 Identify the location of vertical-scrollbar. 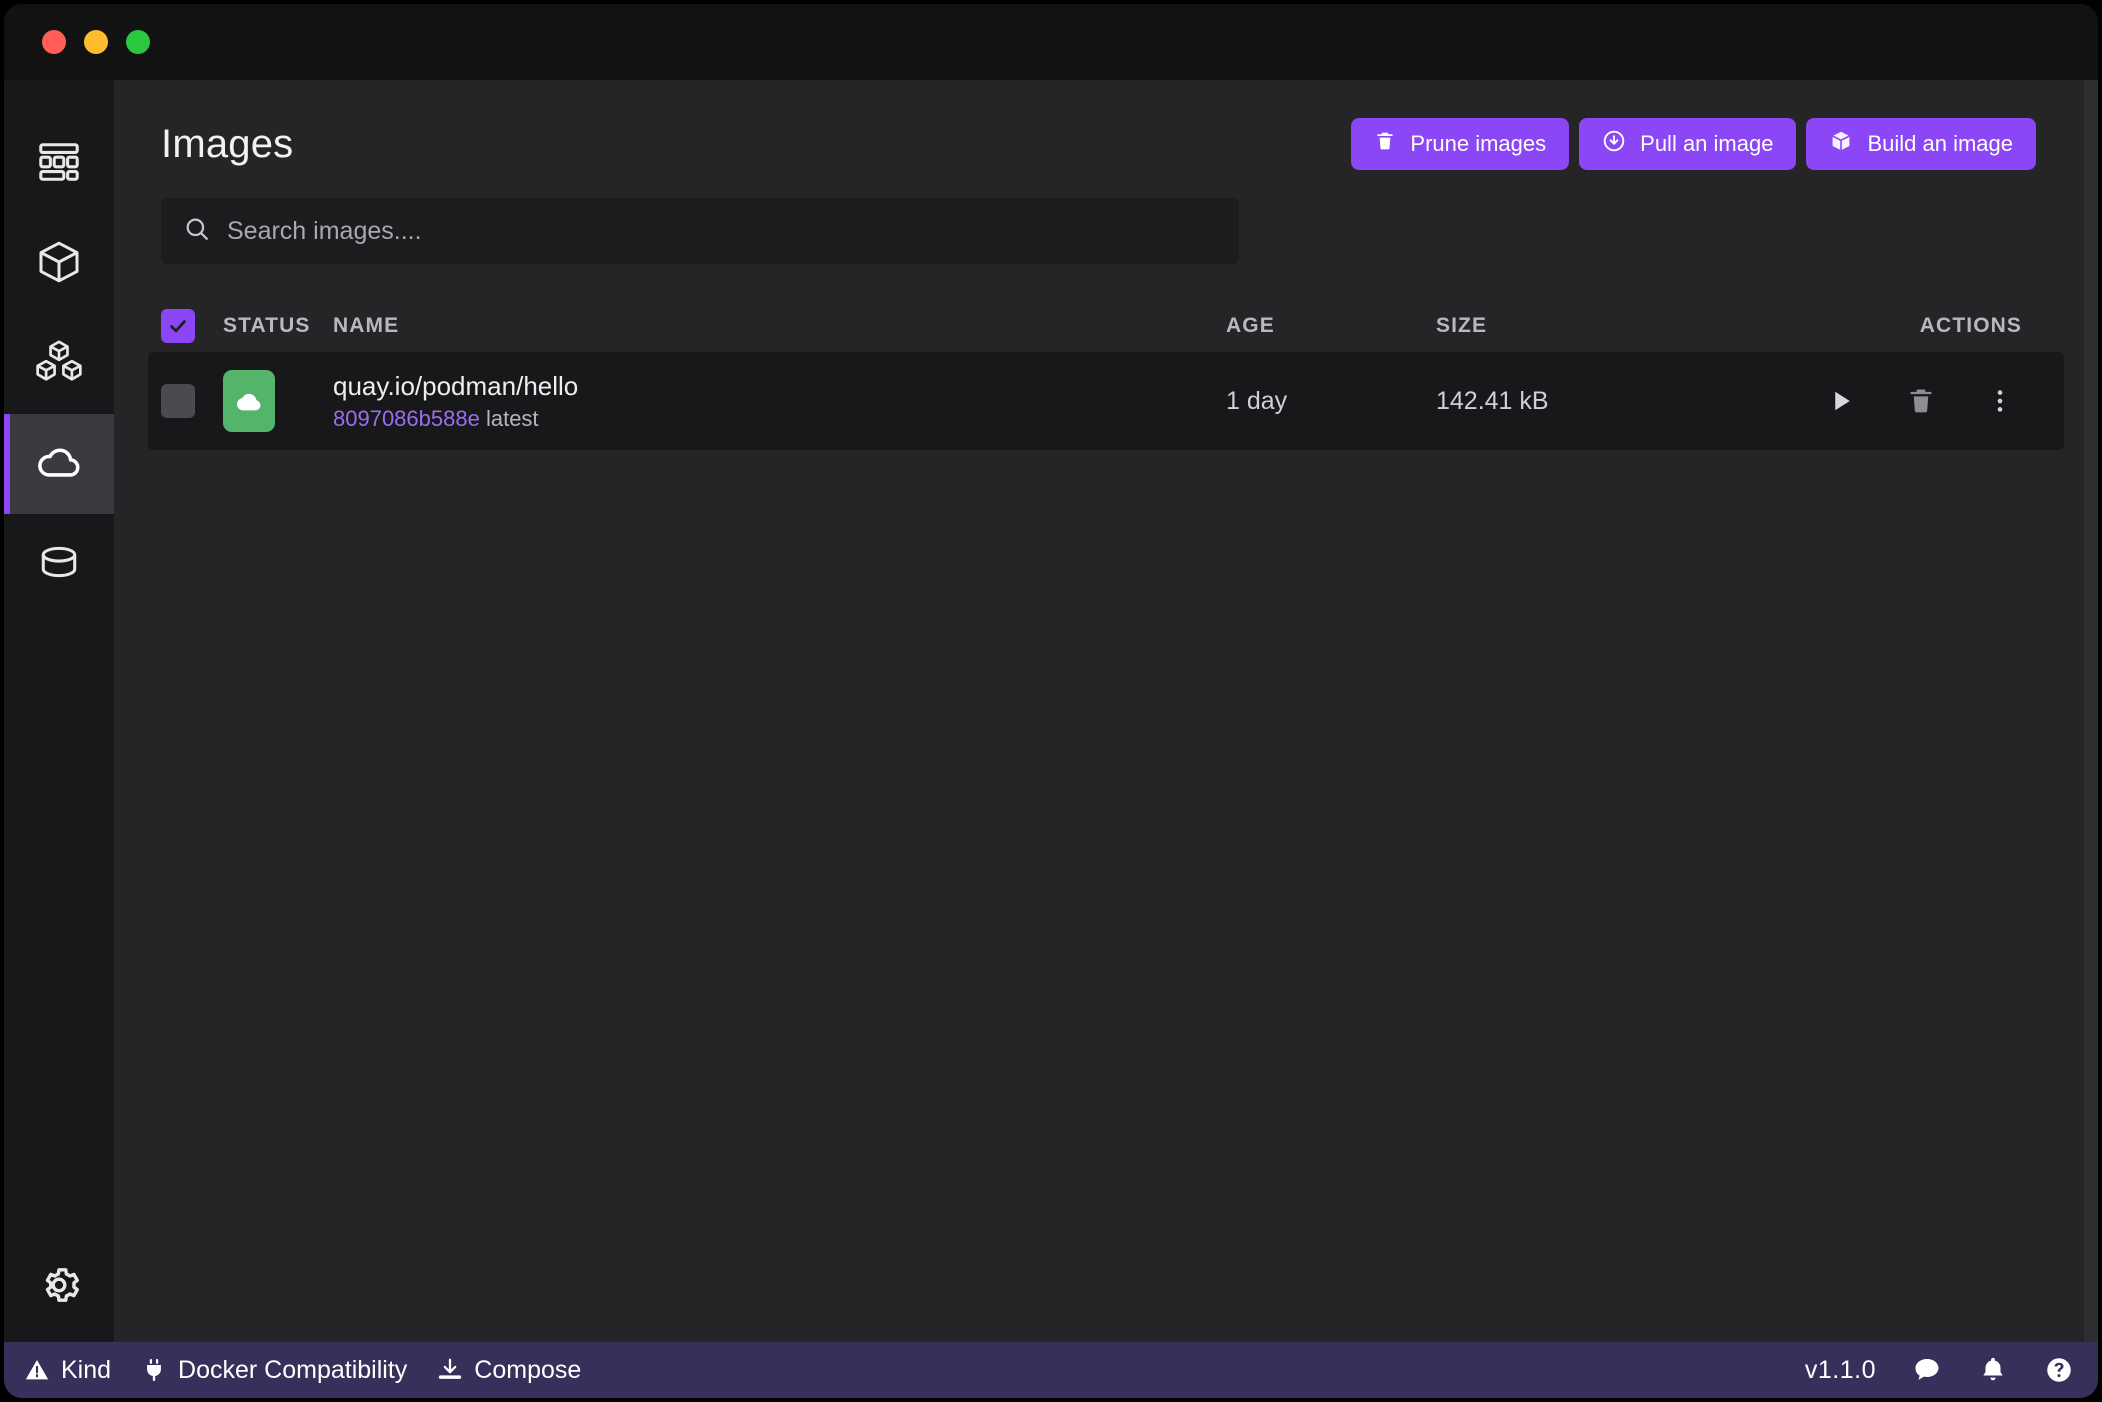
(2091, 711).